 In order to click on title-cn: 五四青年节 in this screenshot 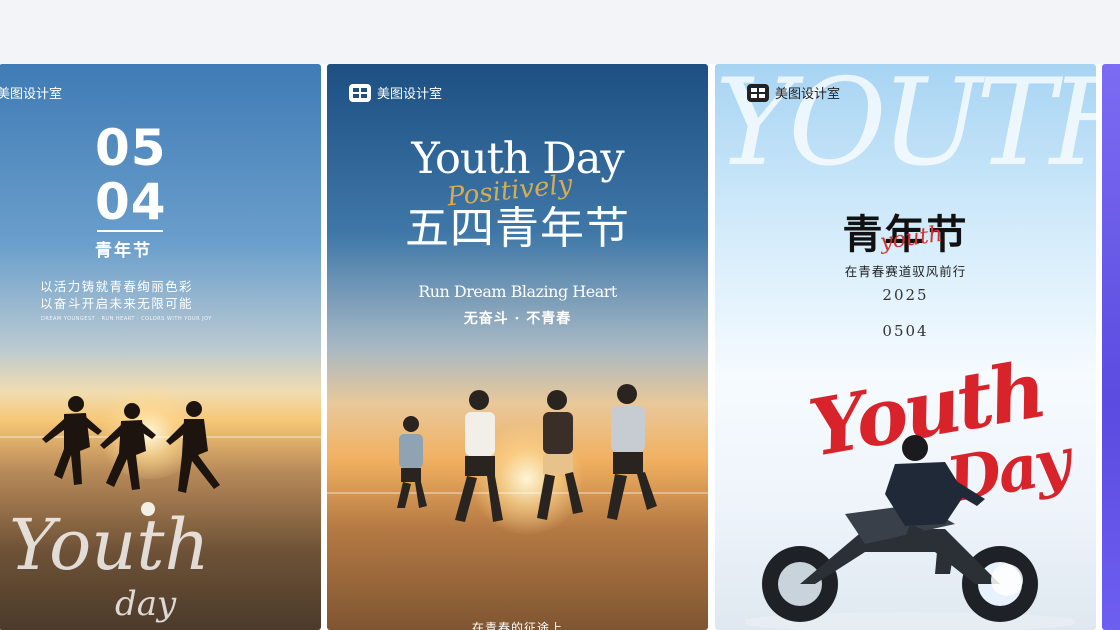, I will do `click(517, 228)`.